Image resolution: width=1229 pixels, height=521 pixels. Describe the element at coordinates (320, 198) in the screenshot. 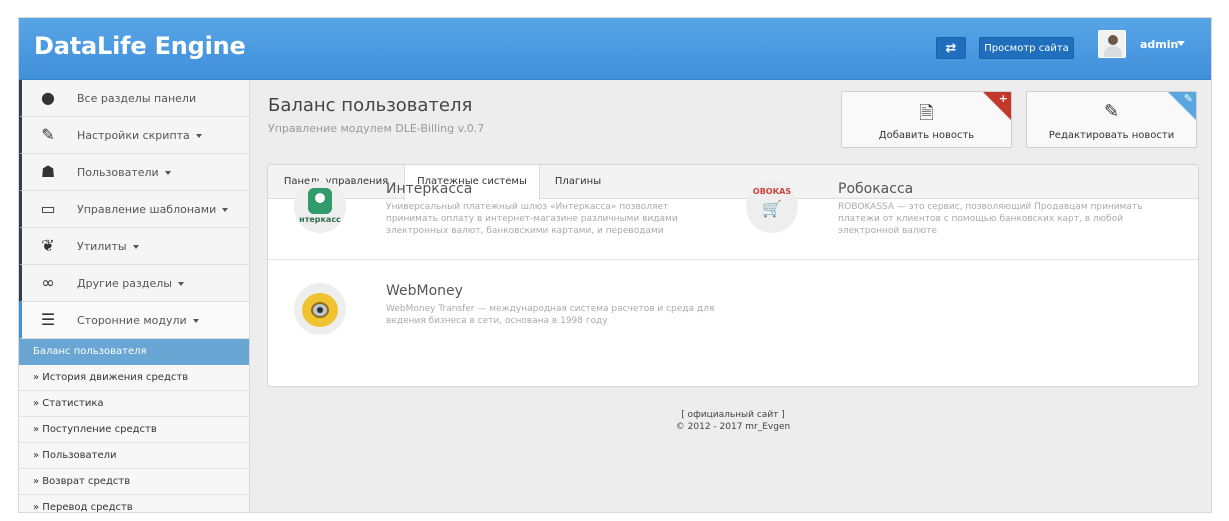

I see `interkassa-logo-head` at that location.